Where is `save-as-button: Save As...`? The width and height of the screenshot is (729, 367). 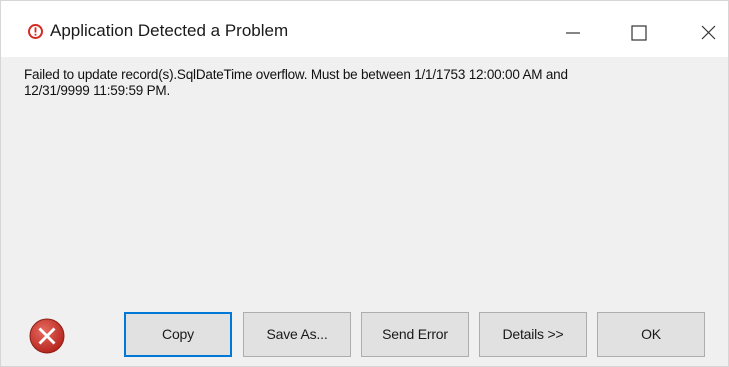
save-as-button: Save As... is located at coordinates (297, 334).